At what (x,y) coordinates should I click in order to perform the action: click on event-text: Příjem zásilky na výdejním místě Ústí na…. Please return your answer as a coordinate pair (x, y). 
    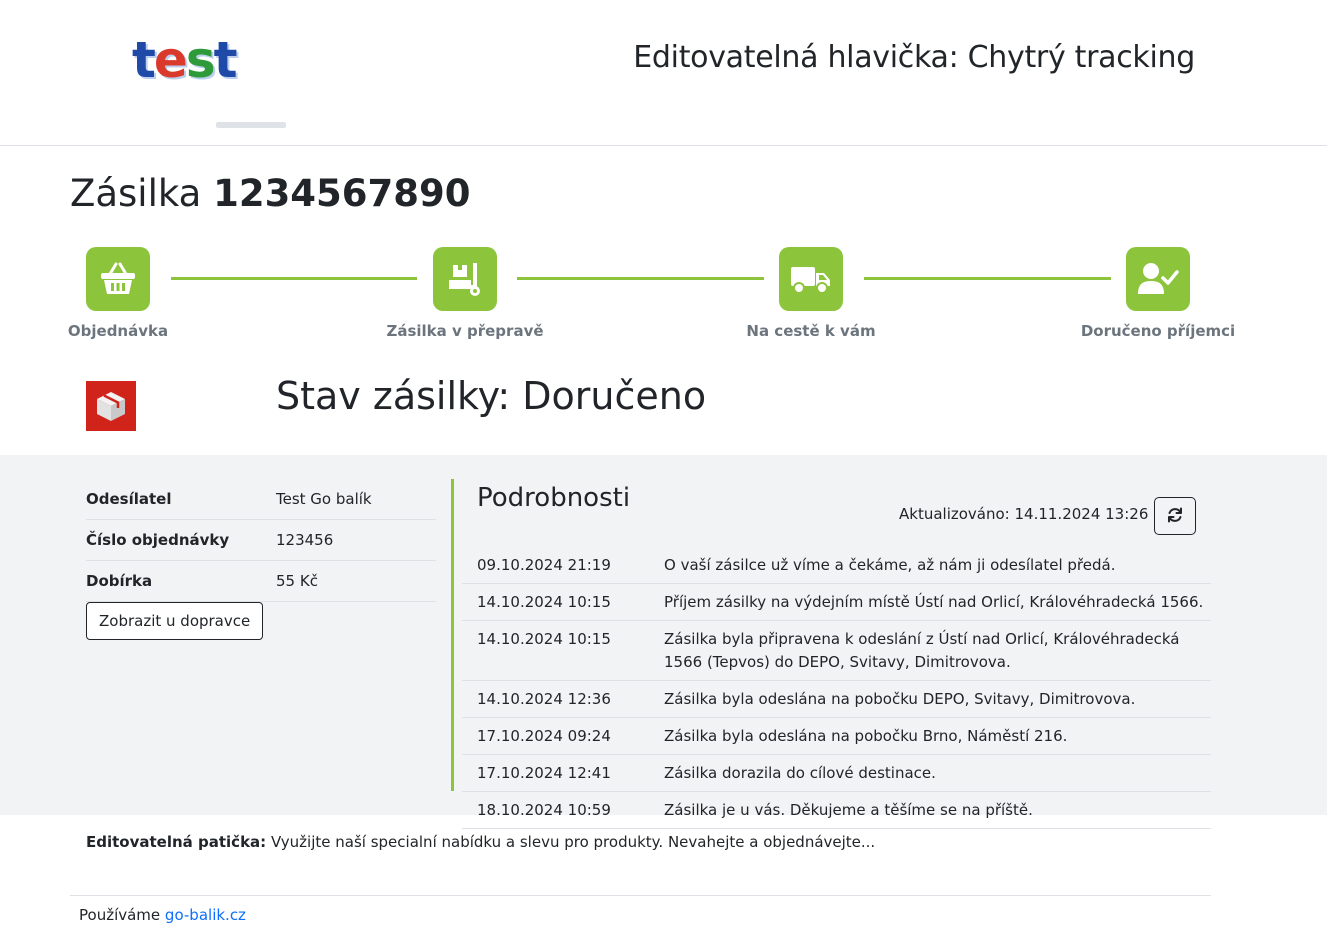
    Looking at the image, I should click on (934, 602).